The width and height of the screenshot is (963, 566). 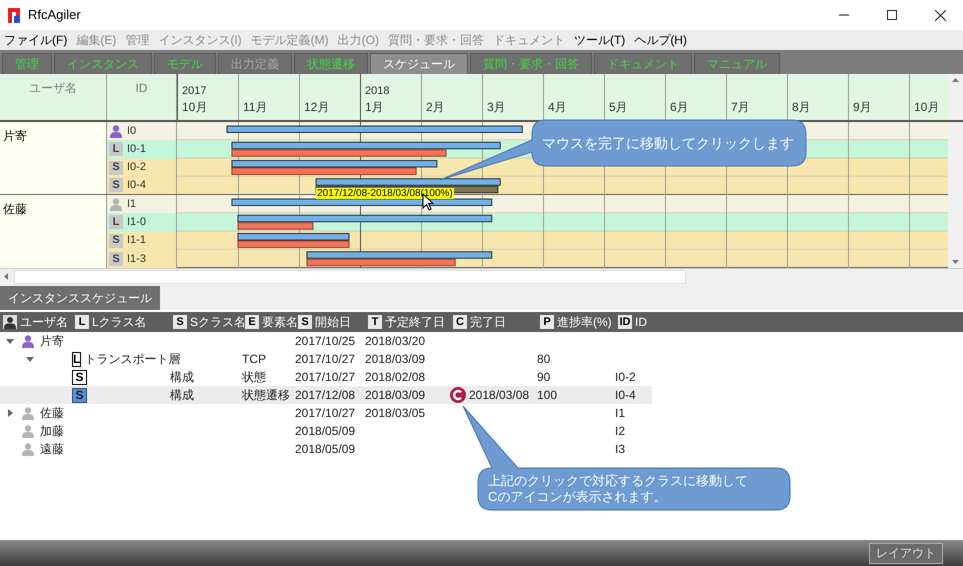 I want to click on scroll-up-icon, so click(x=955, y=80).